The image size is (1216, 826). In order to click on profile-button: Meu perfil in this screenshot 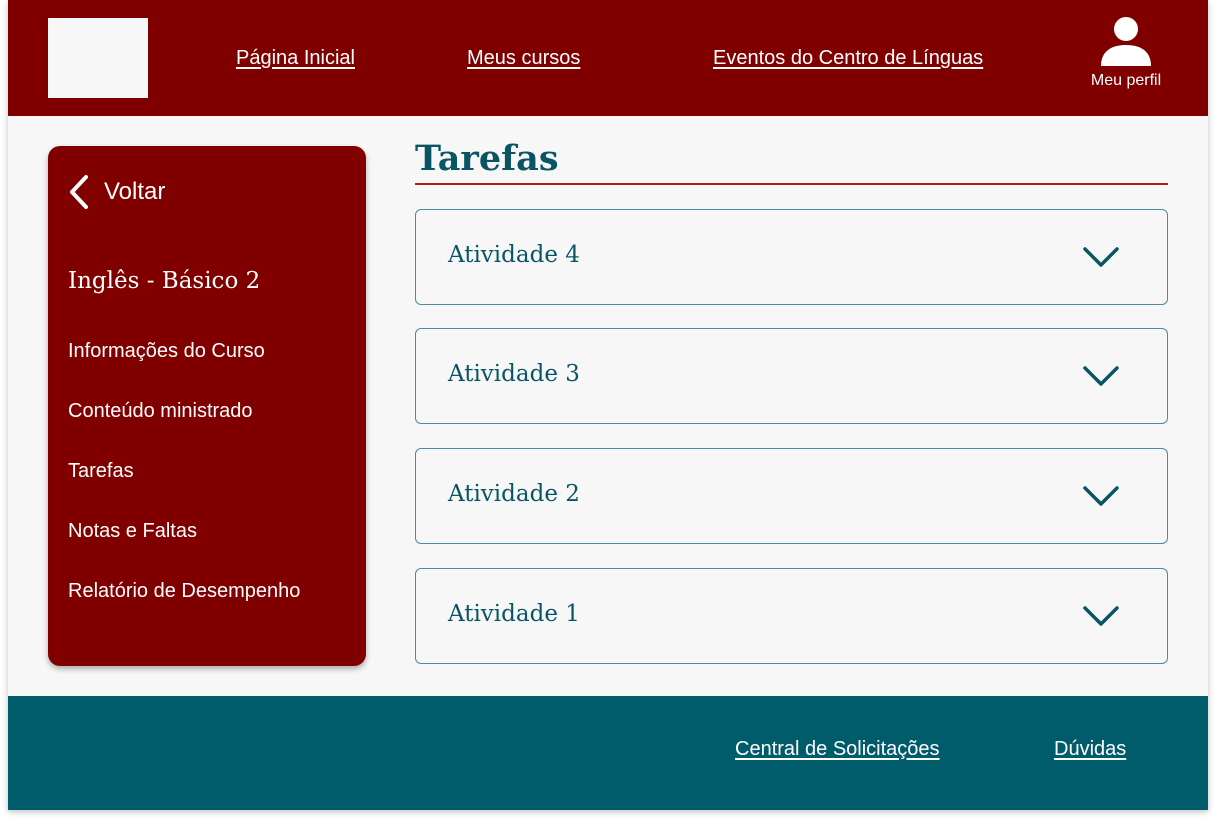, I will do `click(1126, 59)`.